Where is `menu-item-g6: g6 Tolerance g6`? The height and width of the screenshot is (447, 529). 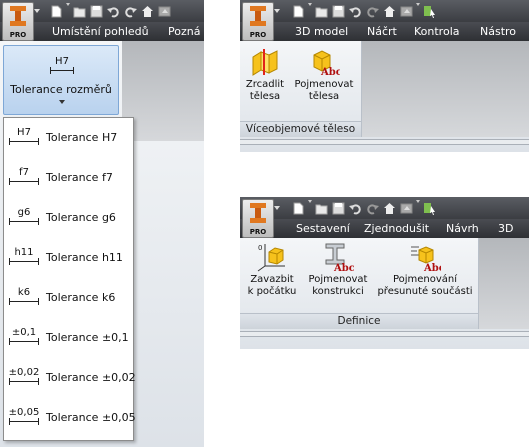 menu-item-g6: g6 Tolerance g6 is located at coordinates (68, 218).